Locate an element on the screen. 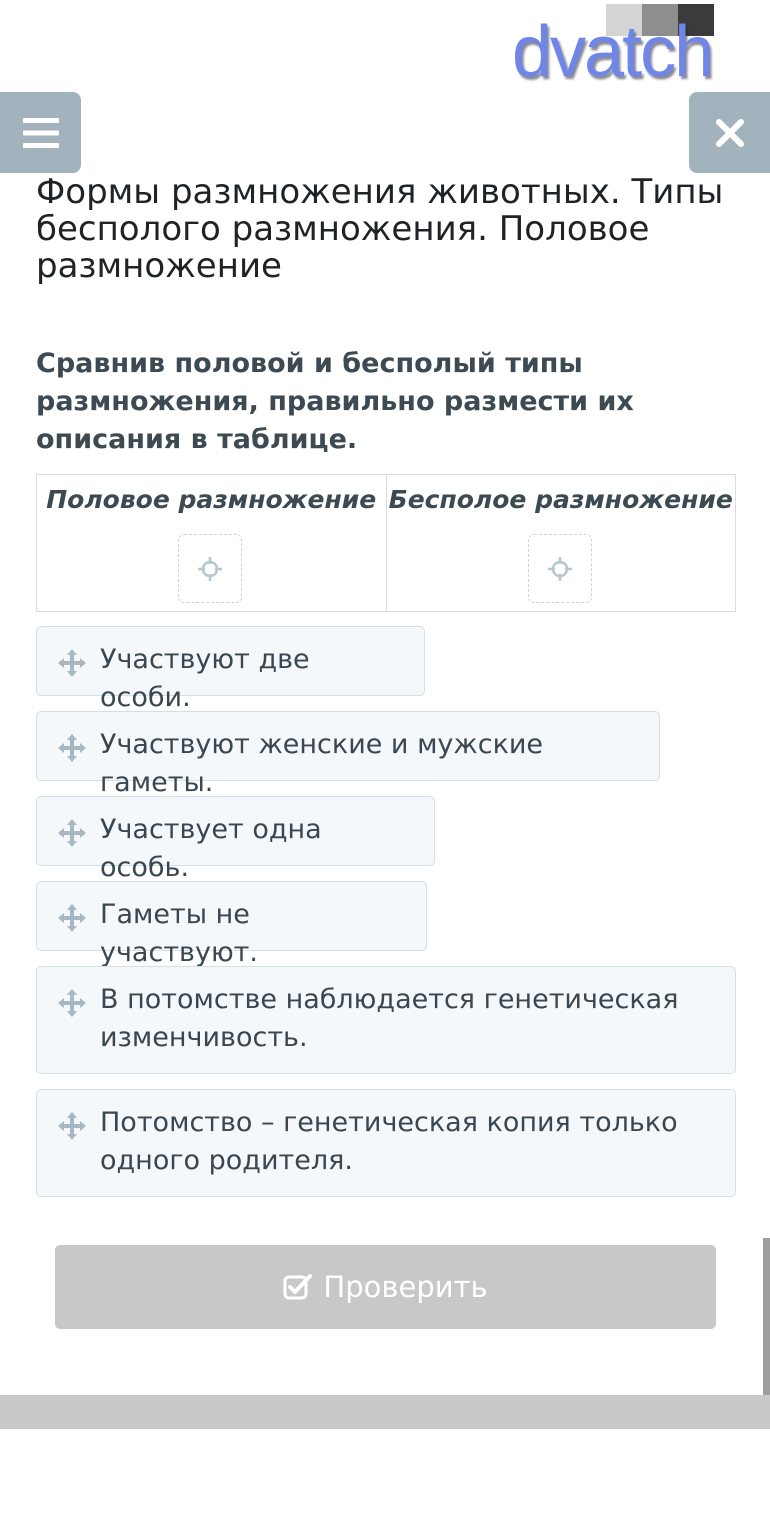 Image resolution: width=770 pixels, height=1537 pixels. close-button is located at coordinates (729, 132).